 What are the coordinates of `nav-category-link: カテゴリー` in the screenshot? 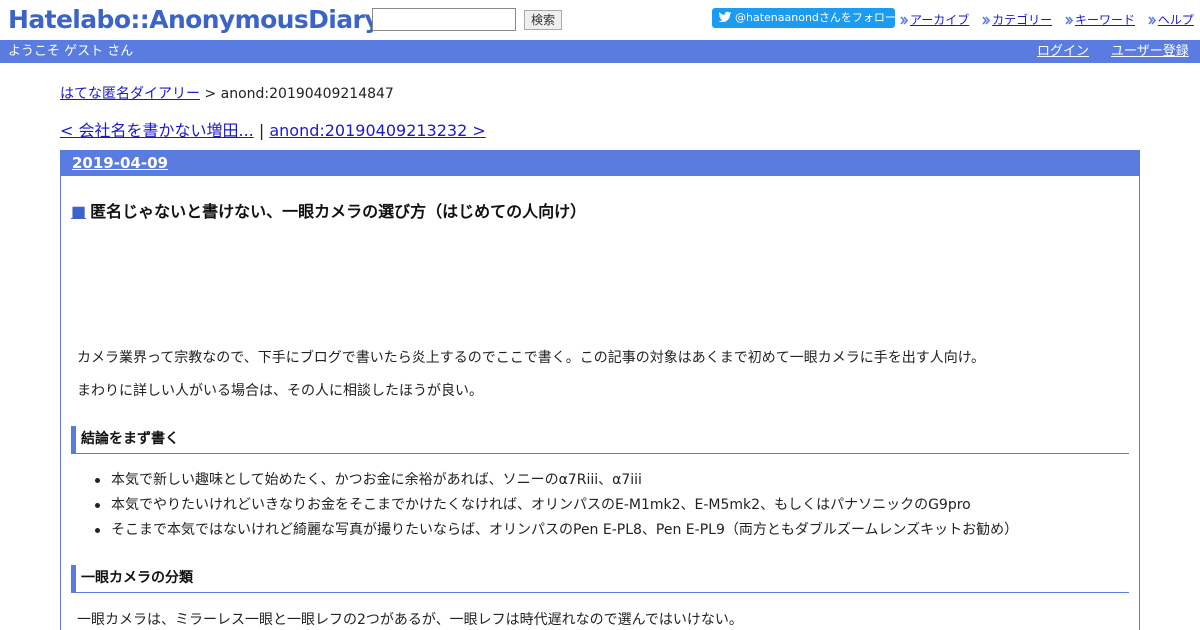 It's located at (1022, 20).